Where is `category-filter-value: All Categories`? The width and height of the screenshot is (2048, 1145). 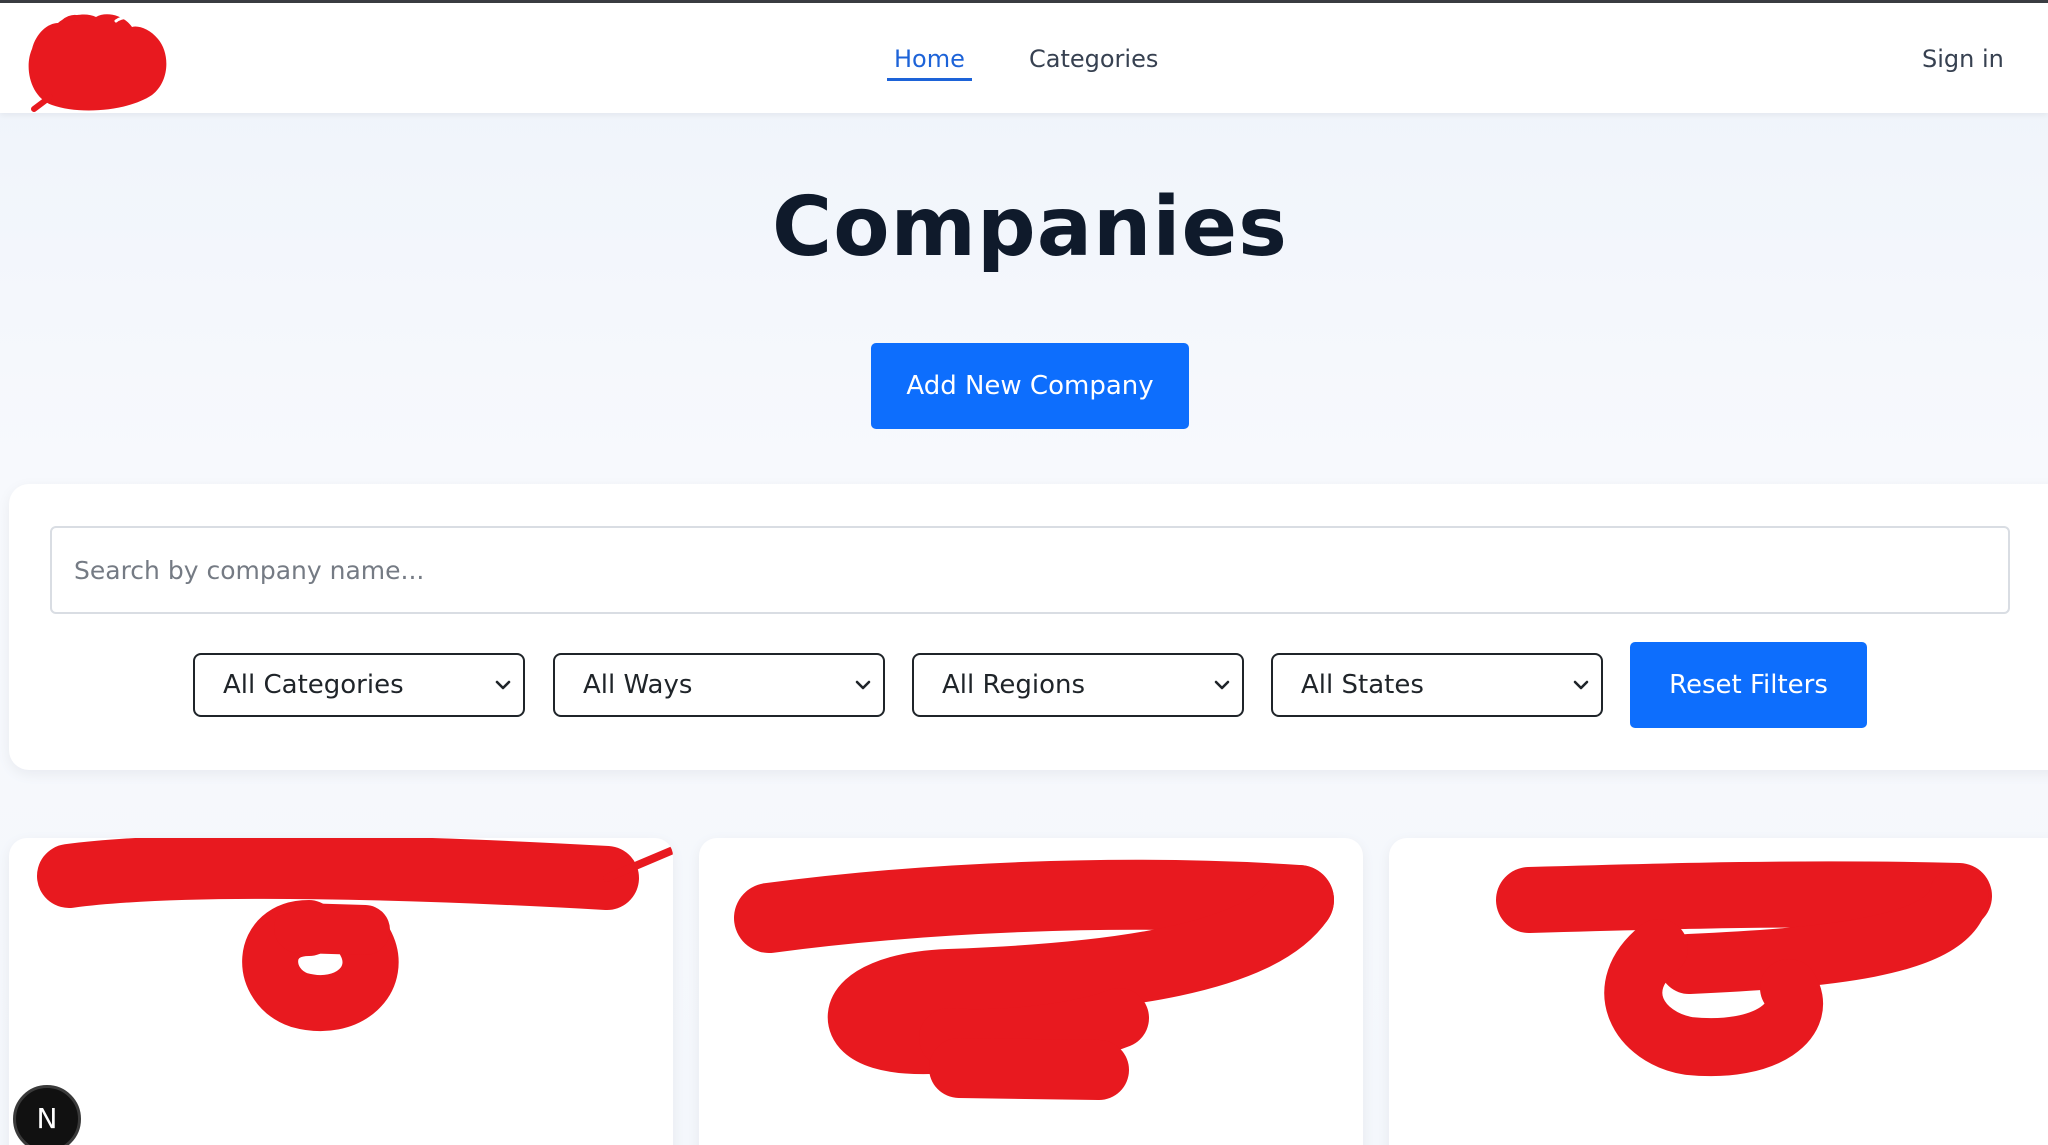 category-filter-value: All Categories is located at coordinates (313, 685).